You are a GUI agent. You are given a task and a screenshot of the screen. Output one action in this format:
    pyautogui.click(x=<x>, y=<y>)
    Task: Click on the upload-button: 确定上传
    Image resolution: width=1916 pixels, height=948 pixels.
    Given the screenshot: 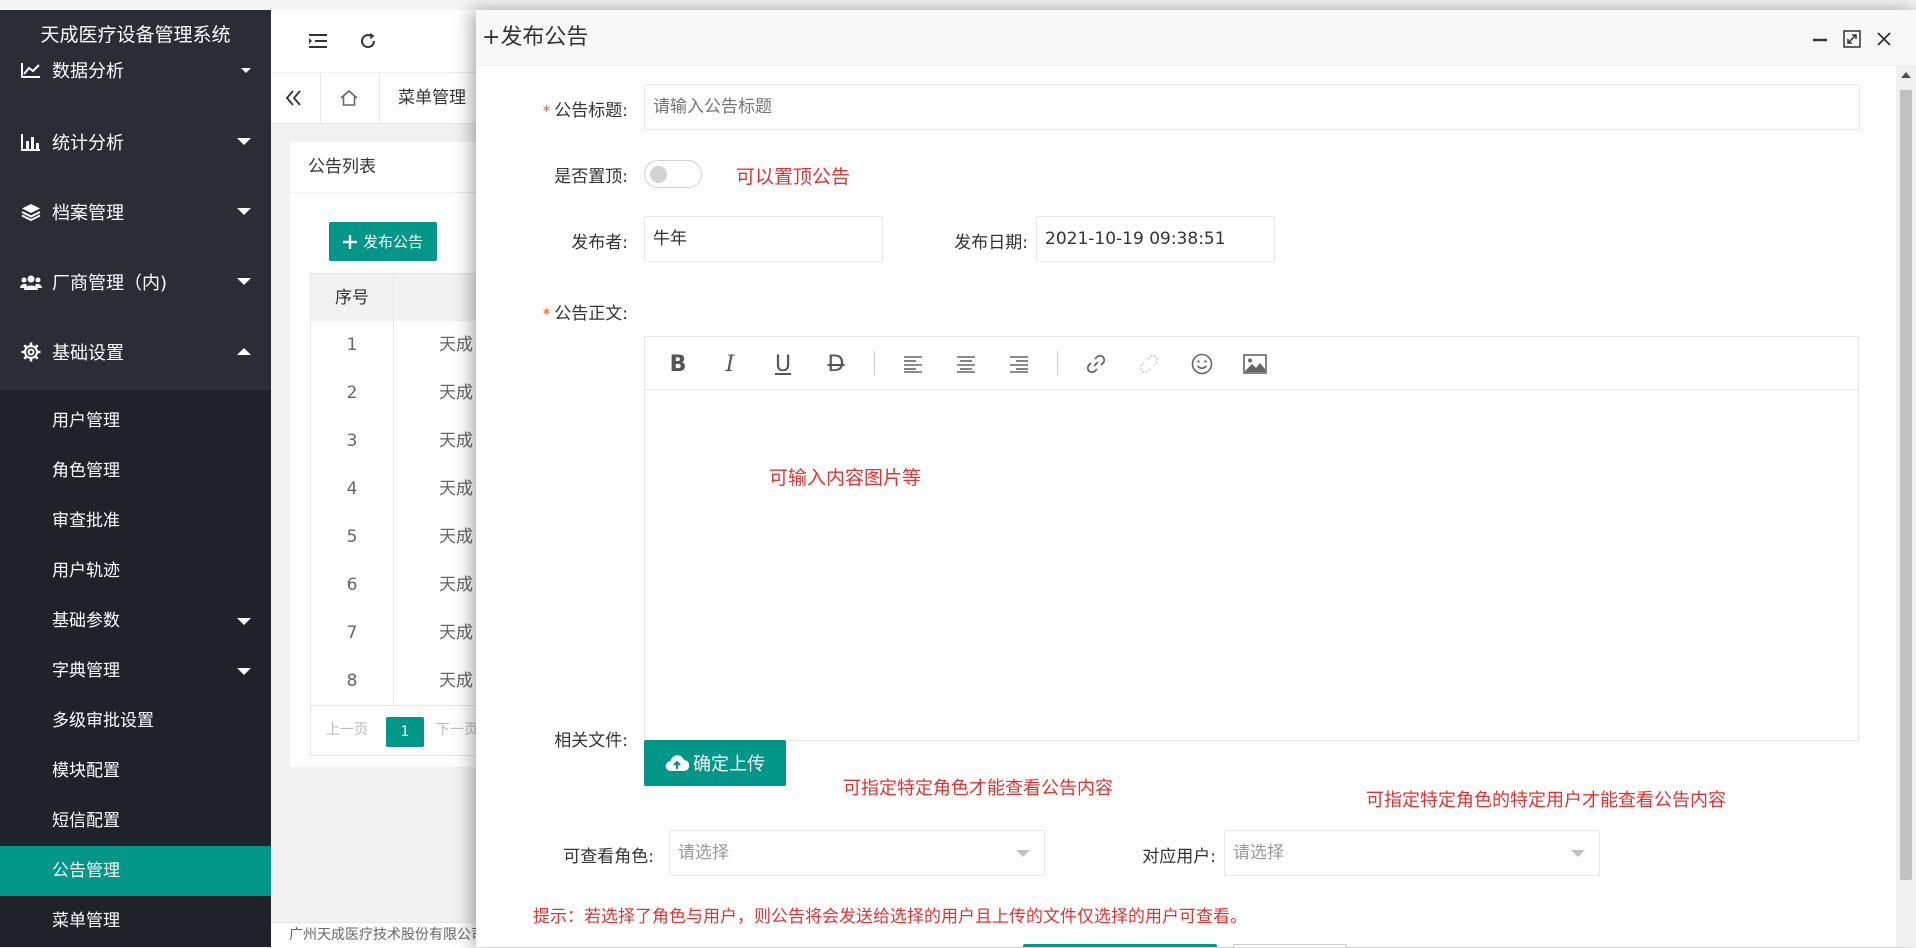 What is the action you would take?
    pyautogui.click(x=715, y=763)
    